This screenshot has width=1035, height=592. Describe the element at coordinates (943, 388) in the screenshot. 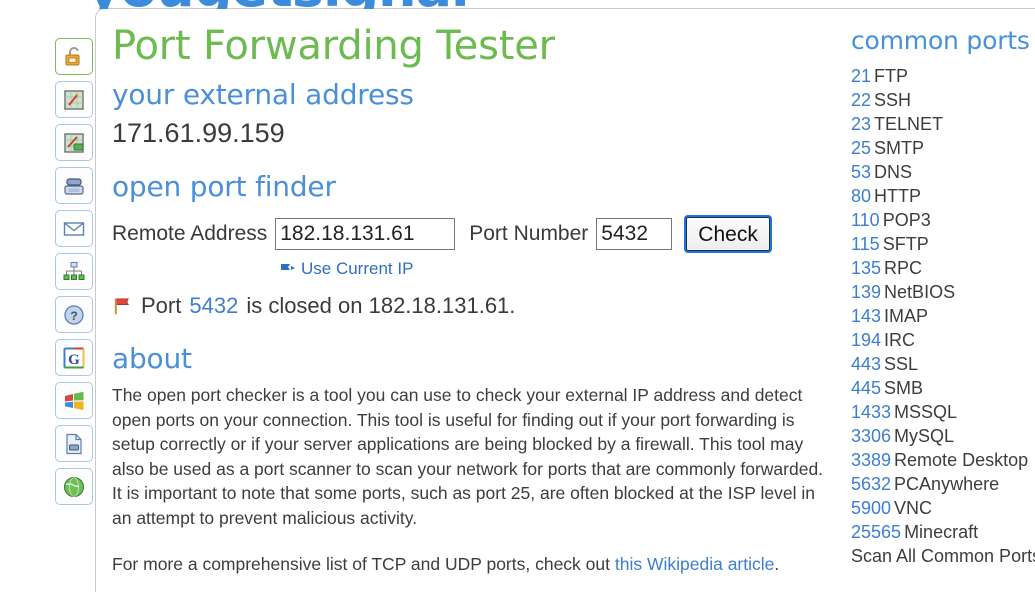

I see `common-port-item: 445 SMB` at that location.